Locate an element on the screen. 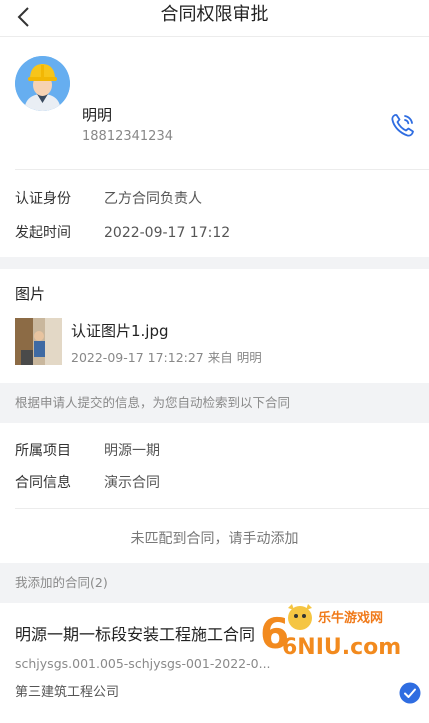 This screenshot has height=723, width=429. field-project: 所属项目 明源一期 is located at coordinates (87, 450).